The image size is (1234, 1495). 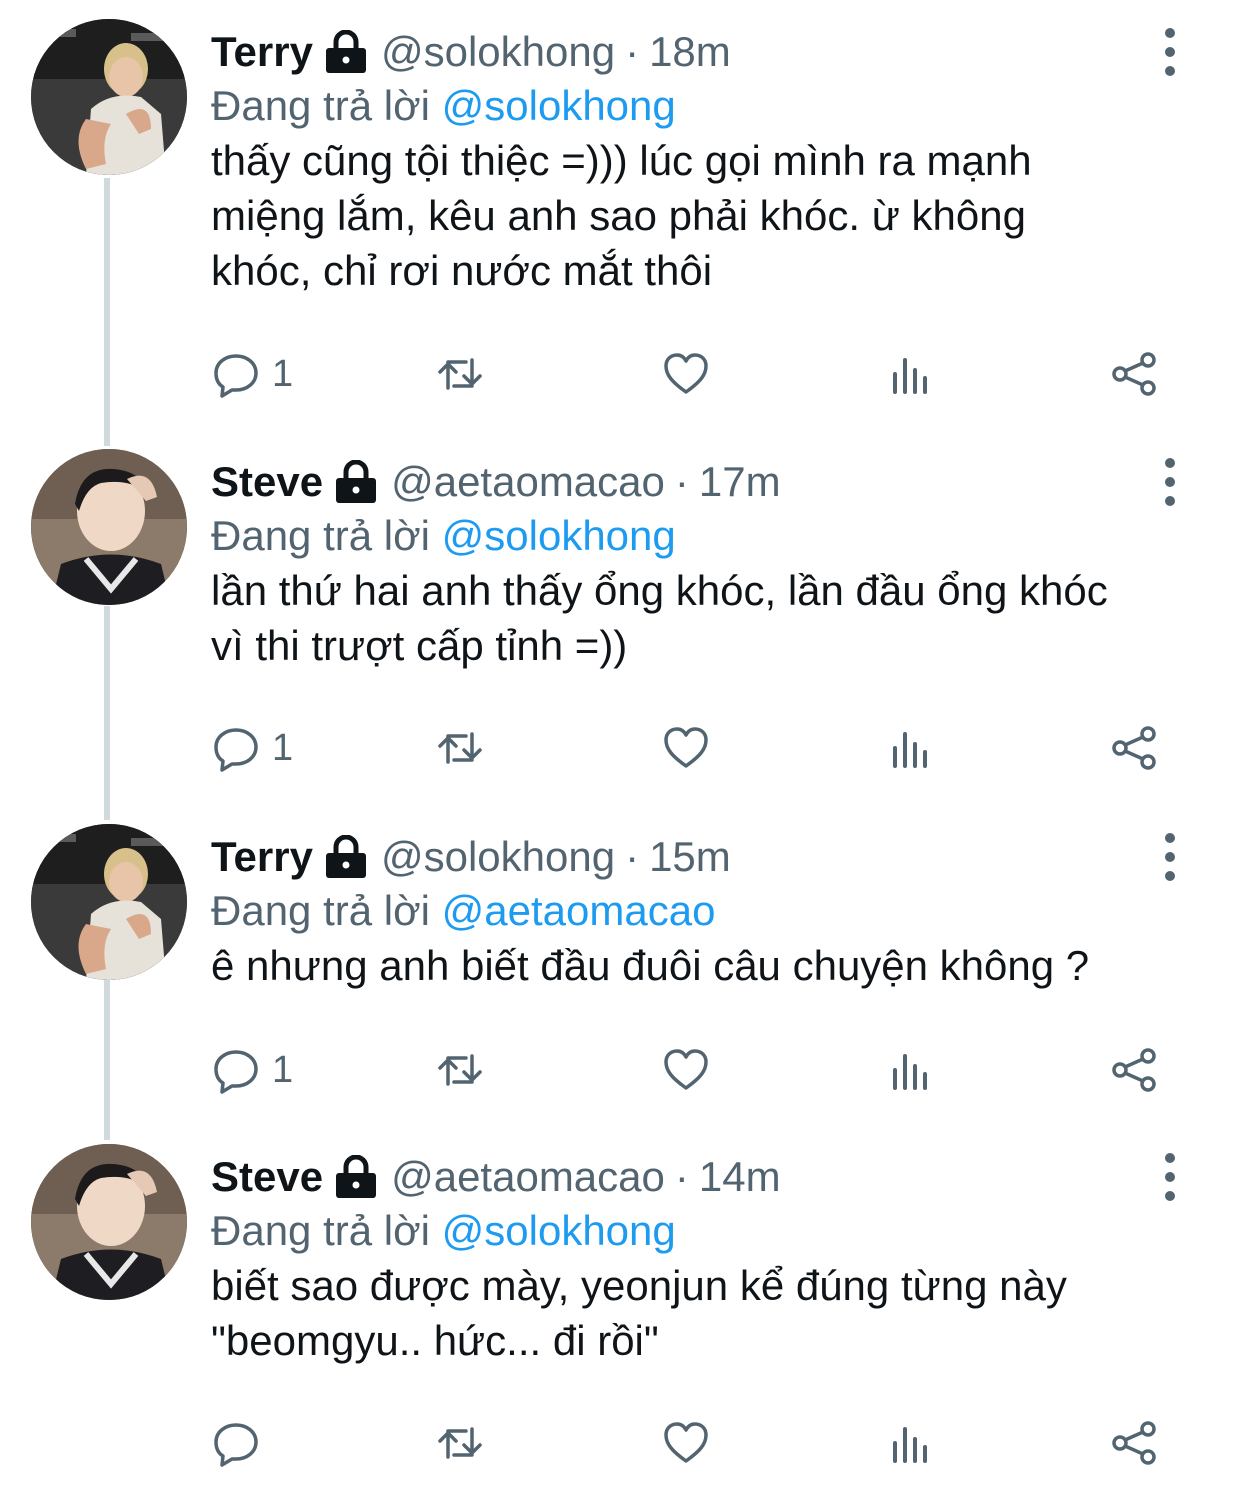 I want to click on tweet-text-line: "beomgyu.. hức... đi rồi", so click(x=435, y=1340).